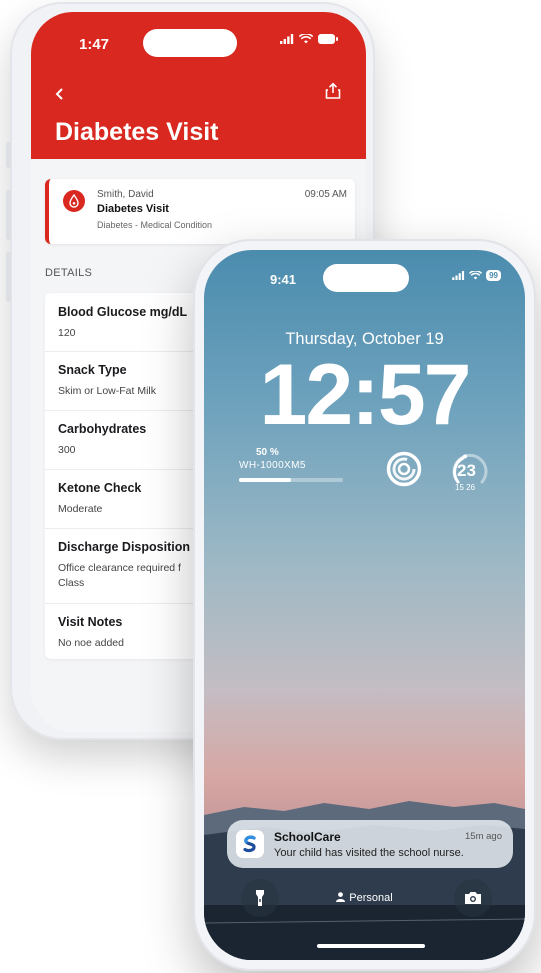 The width and height of the screenshot is (541, 973). I want to click on status-icons, so click(309, 39).